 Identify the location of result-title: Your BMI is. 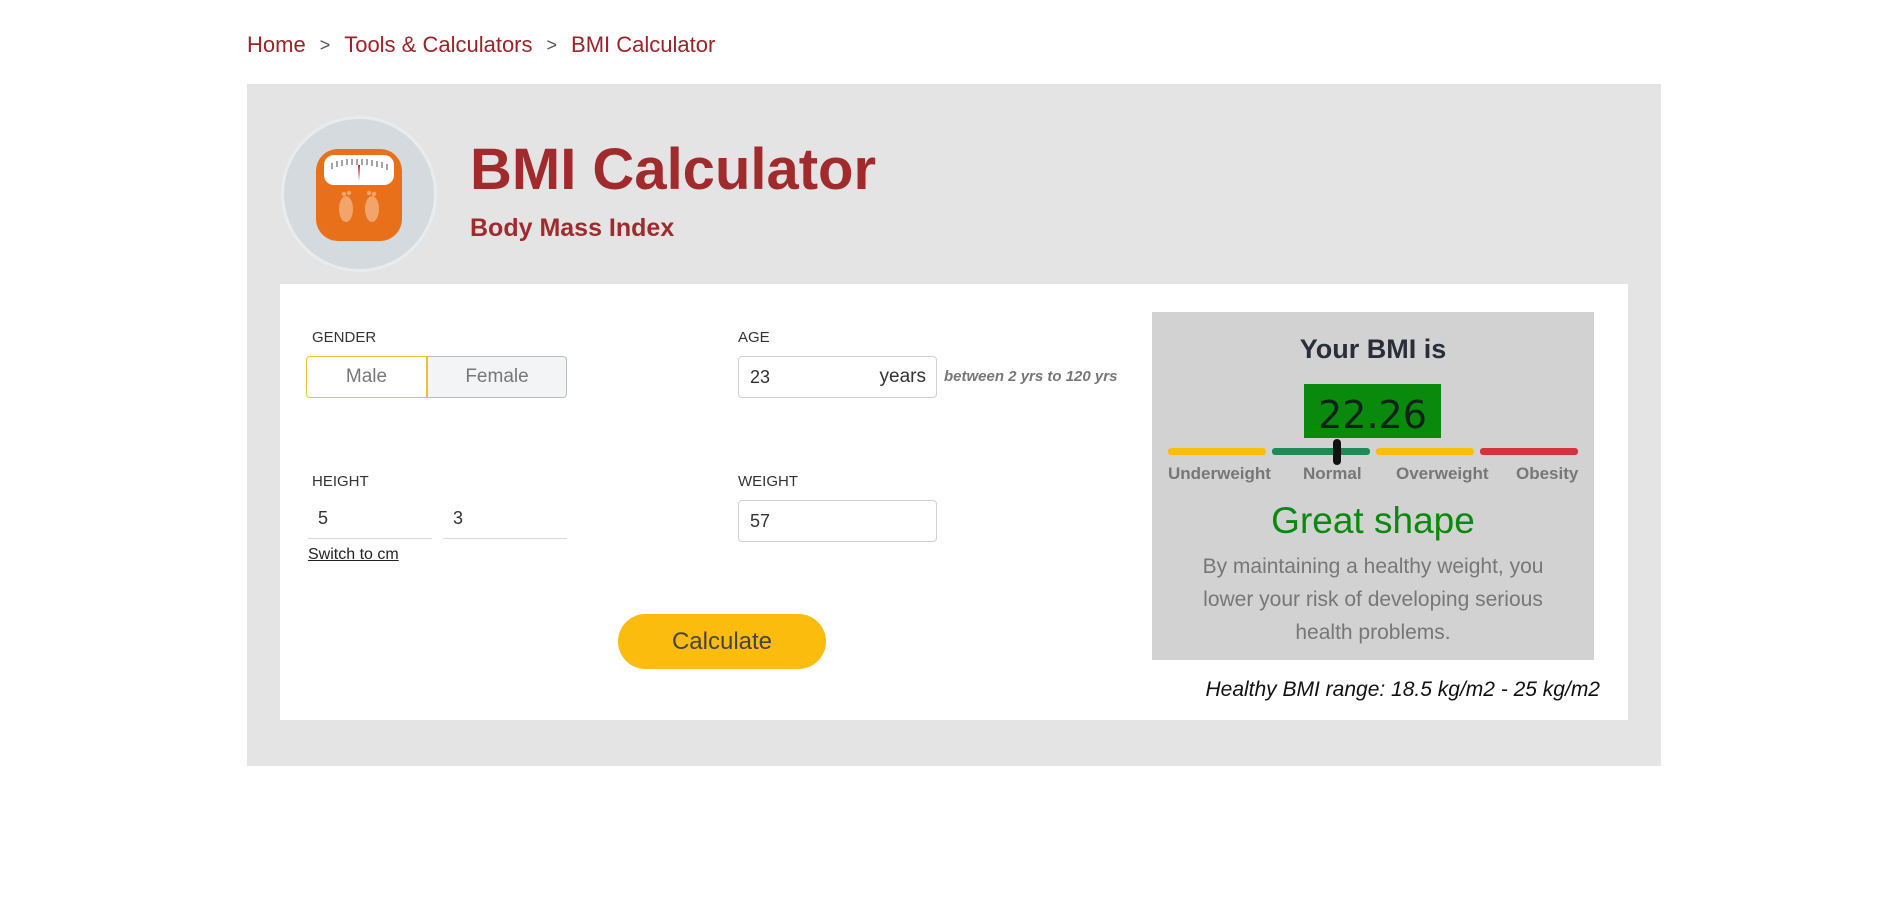
(1373, 349).